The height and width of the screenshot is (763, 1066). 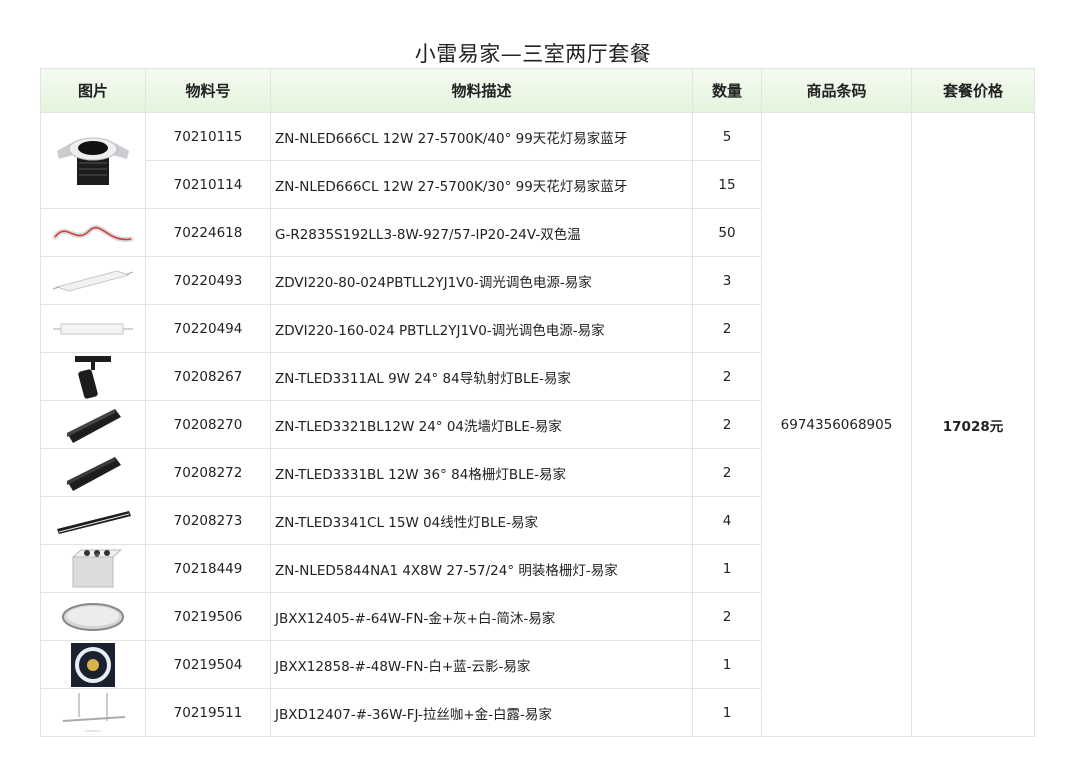 I want to click on product-image-grille-light, so click(x=93, y=472).